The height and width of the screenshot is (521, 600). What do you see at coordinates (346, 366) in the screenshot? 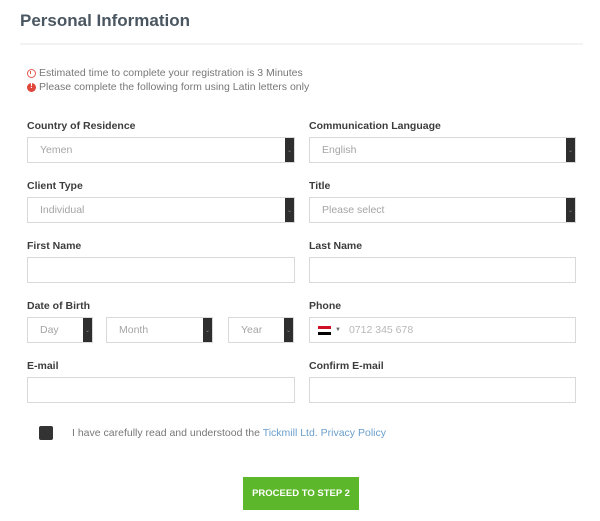
I see `confirm-email-label: Confirm E-mail` at bounding box center [346, 366].